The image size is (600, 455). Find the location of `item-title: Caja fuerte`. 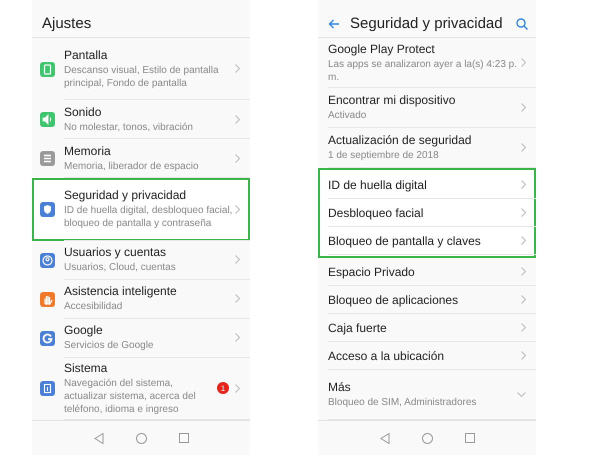

item-title: Caja fuerte is located at coordinates (358, 327).